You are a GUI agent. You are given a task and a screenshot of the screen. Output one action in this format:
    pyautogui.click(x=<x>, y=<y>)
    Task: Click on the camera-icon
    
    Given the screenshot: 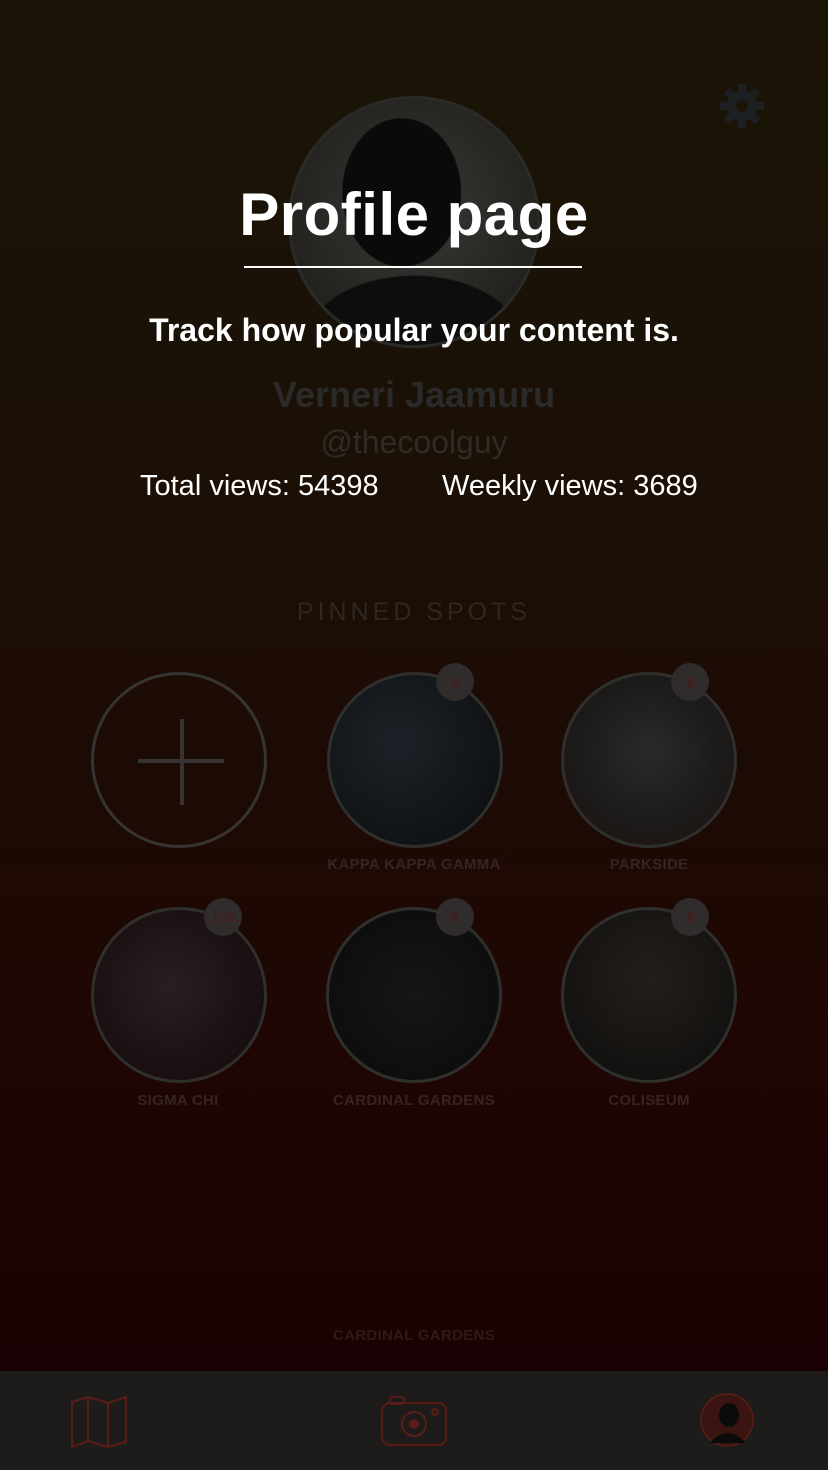 What is the action you would take?
    pyautogui.click(x=414, y=1422)
    